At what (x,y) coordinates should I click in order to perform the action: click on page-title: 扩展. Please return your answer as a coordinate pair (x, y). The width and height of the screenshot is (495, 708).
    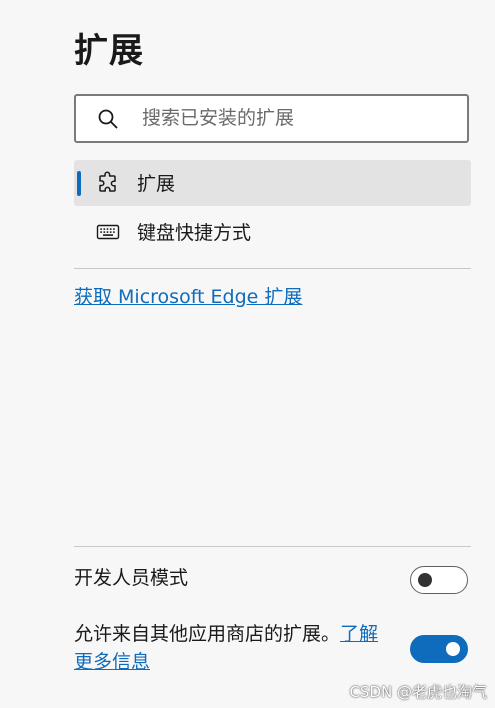
    Looking at the image, I should click on (109, 51).